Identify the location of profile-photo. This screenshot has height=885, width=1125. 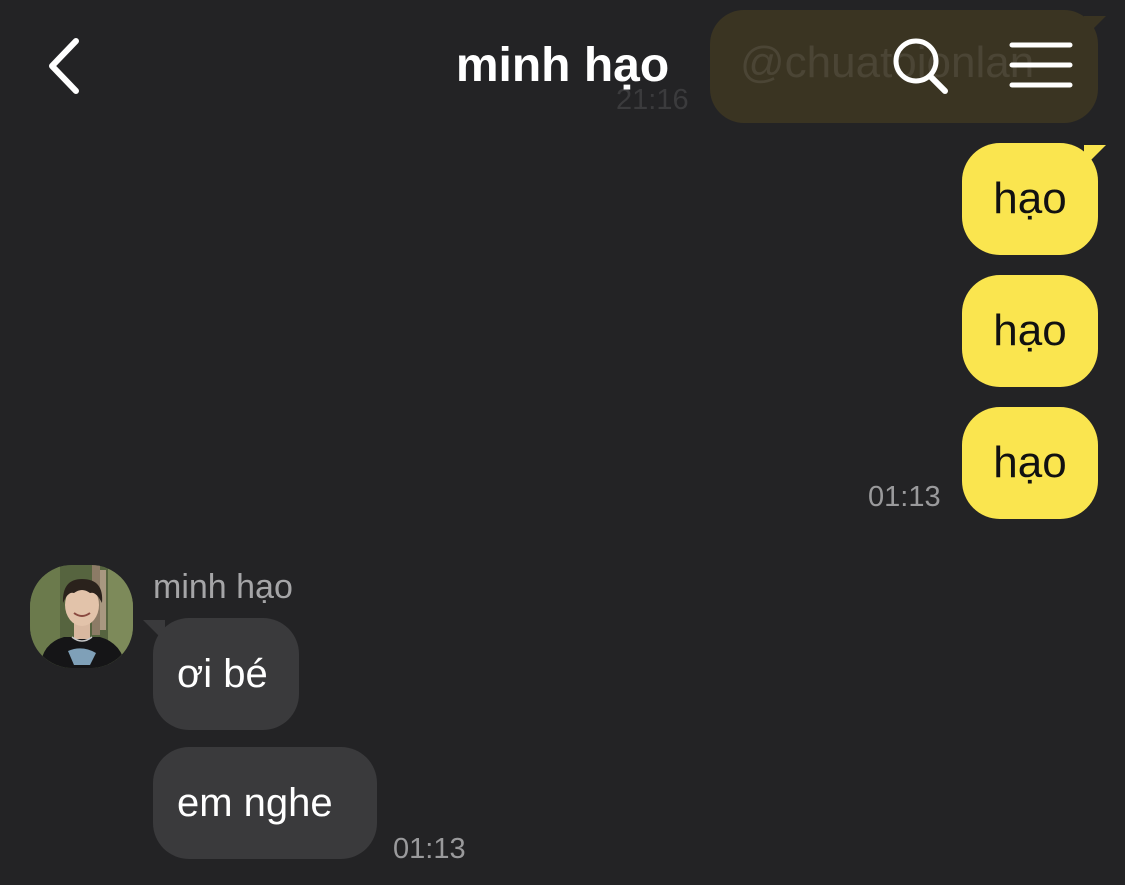
(81, 616).